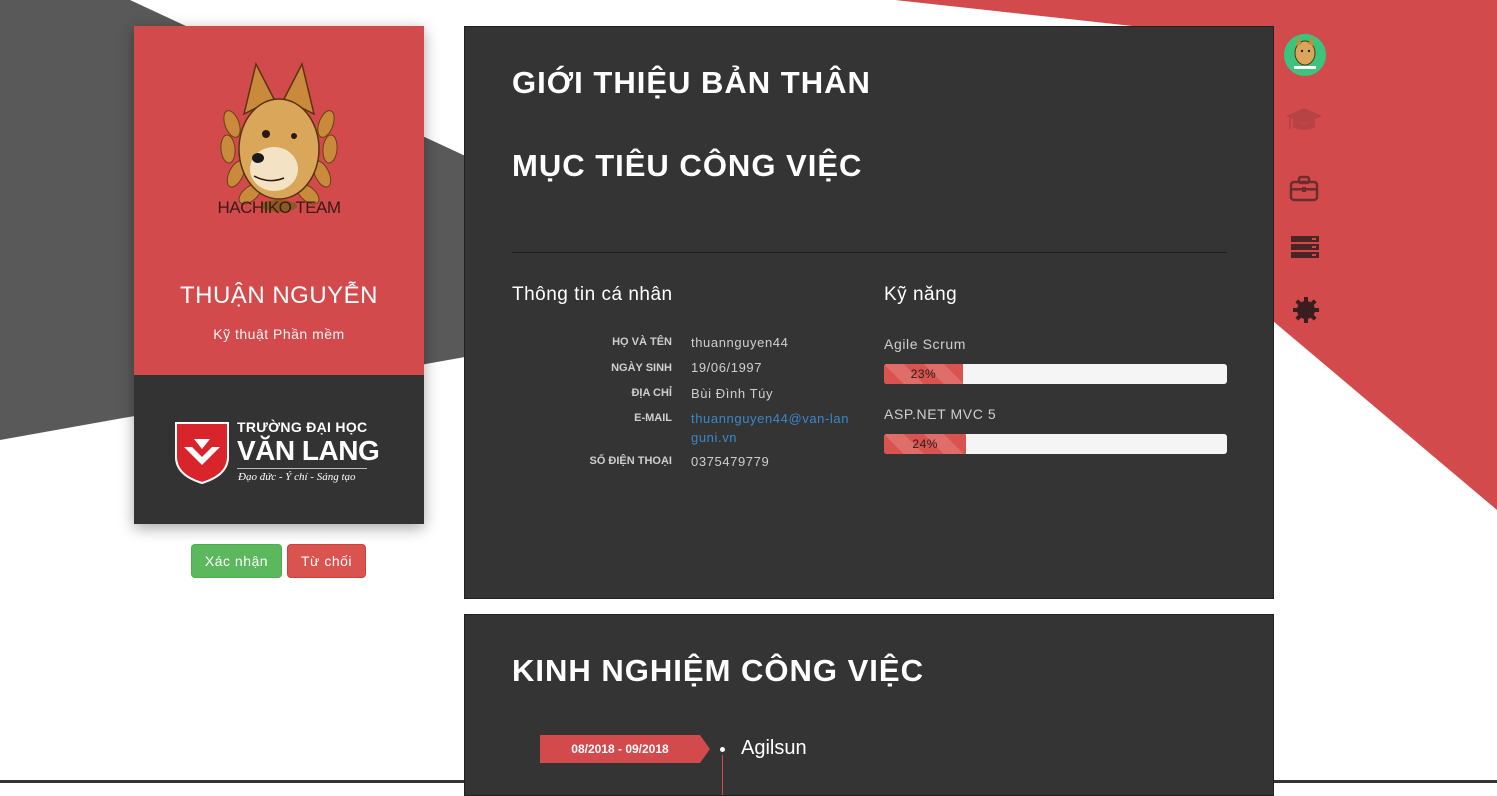 The width and height of the screenshot is (1497, 796). Describe the element at coordinates (730, 461) in the screenshot. I see `info-value-phone: 0375479779` at that location.